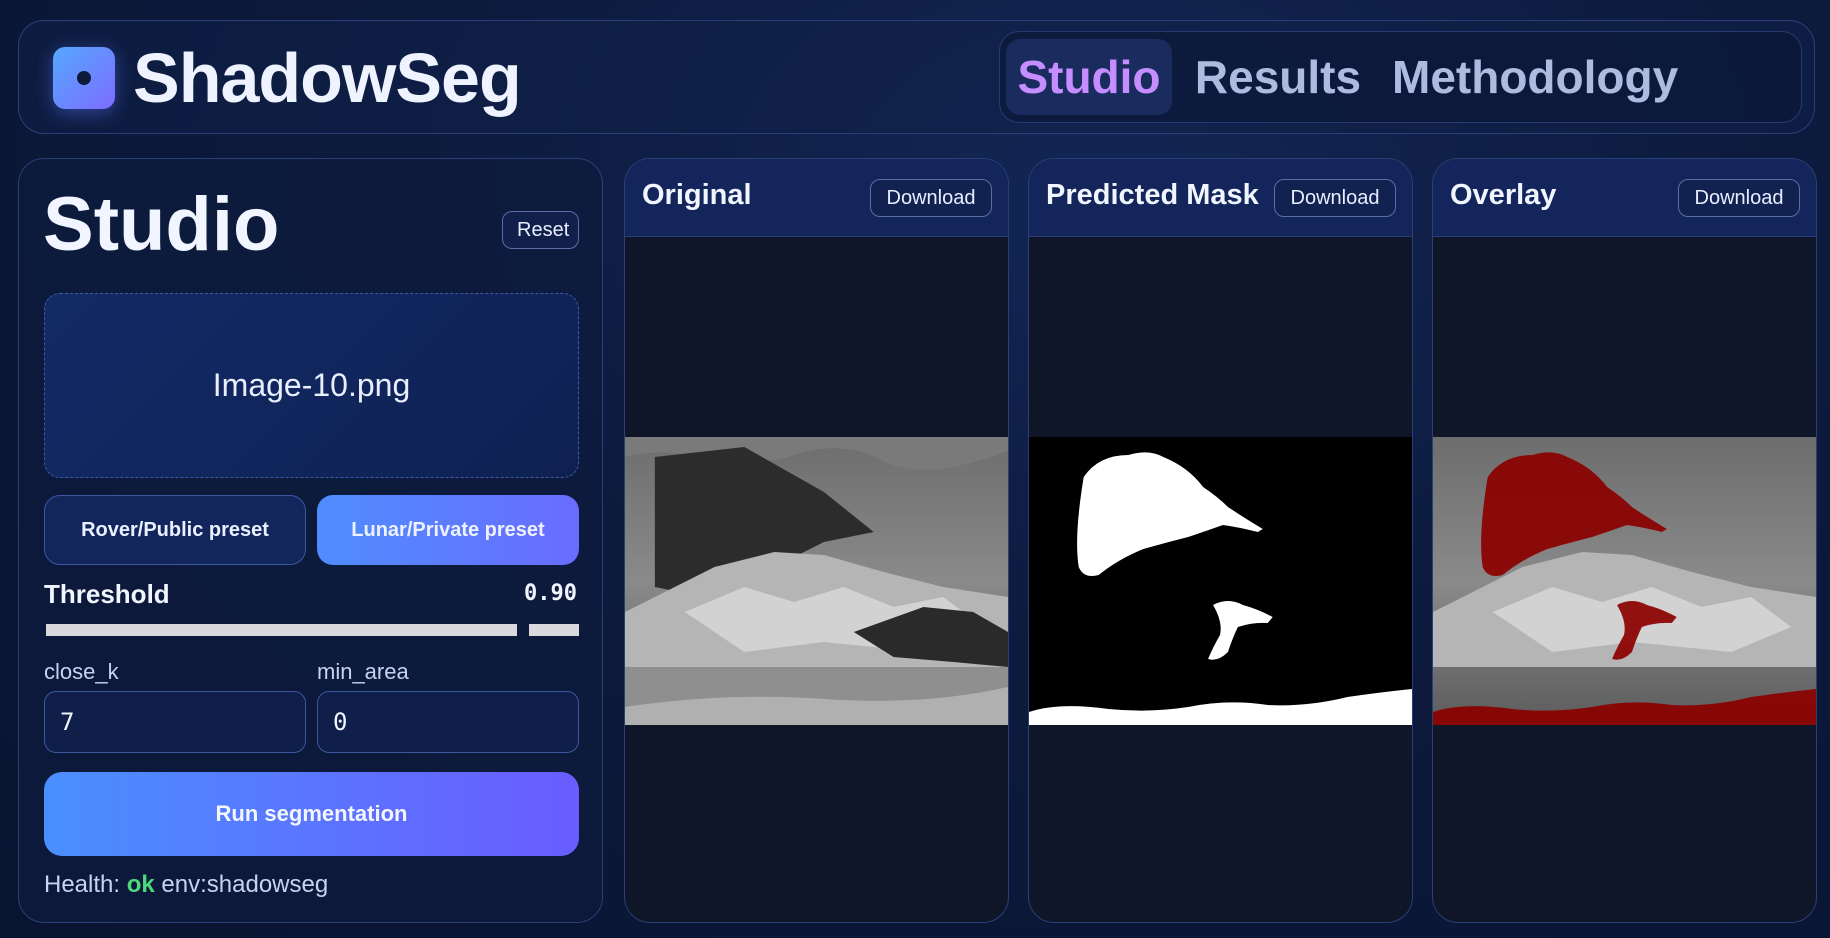 This screenshot has width=1830, height=938. I want to click on nav-tabs: Studio Results Methodology, so click(1400, 77).